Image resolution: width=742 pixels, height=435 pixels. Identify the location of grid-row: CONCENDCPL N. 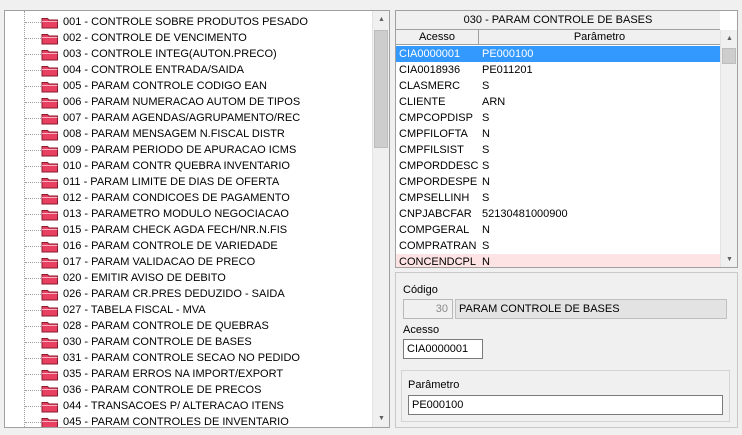
(558, 261).